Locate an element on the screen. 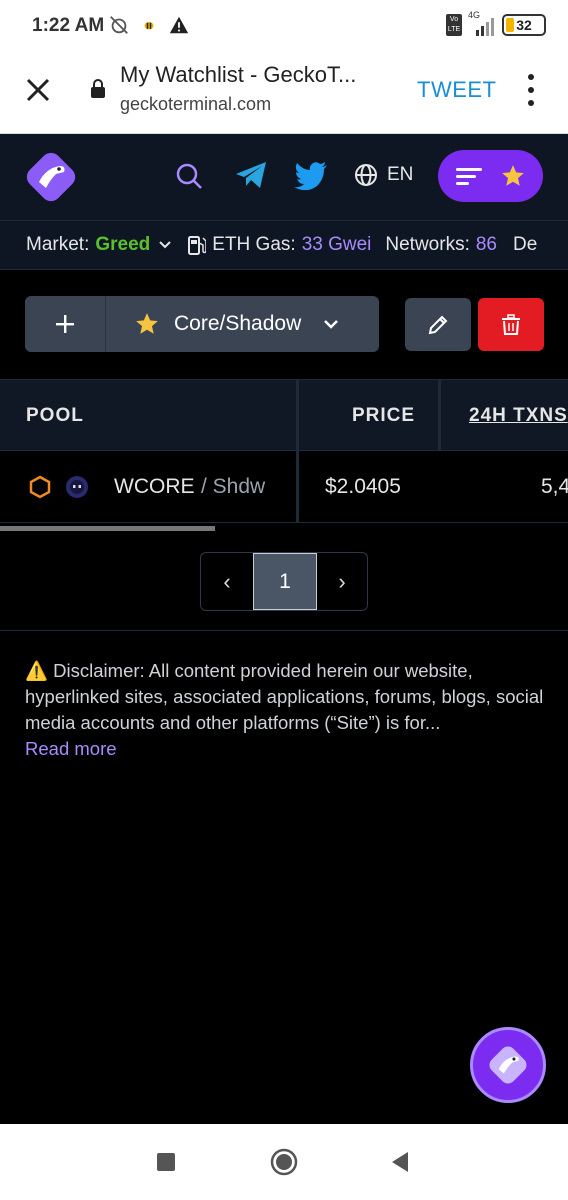  battery-level: 32 is located at coordinates (524, 25).